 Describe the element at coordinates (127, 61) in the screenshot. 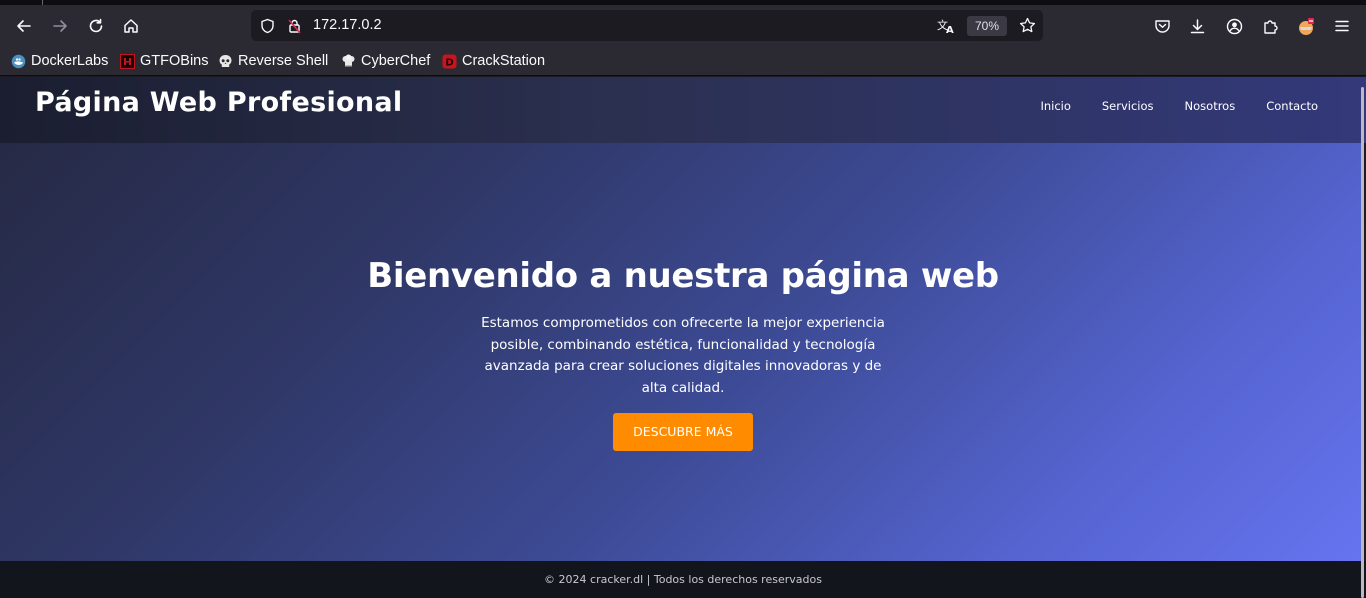

I see `gtfobins-icon` at that location.